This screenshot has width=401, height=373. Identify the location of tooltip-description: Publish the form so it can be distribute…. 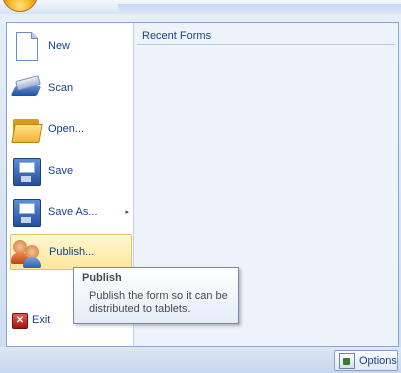
(158, 302).